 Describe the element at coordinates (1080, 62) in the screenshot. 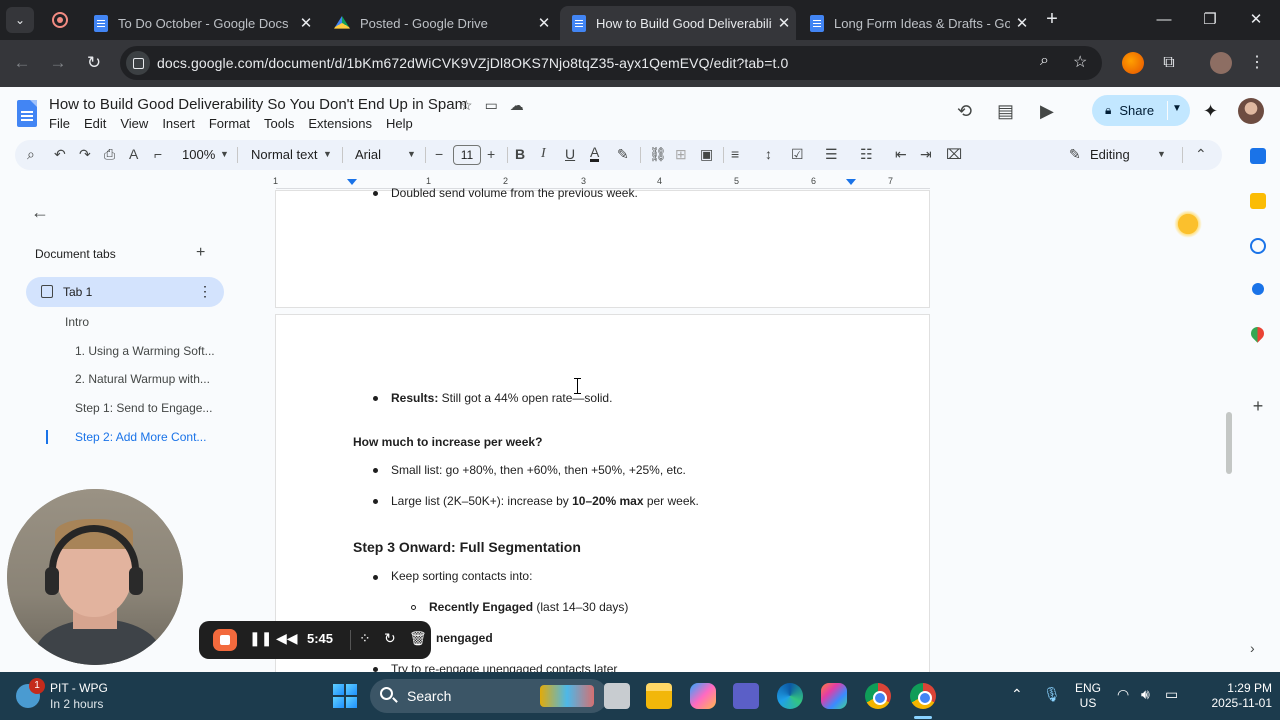

I see `bookmark-star-icon: ☆` at that location.